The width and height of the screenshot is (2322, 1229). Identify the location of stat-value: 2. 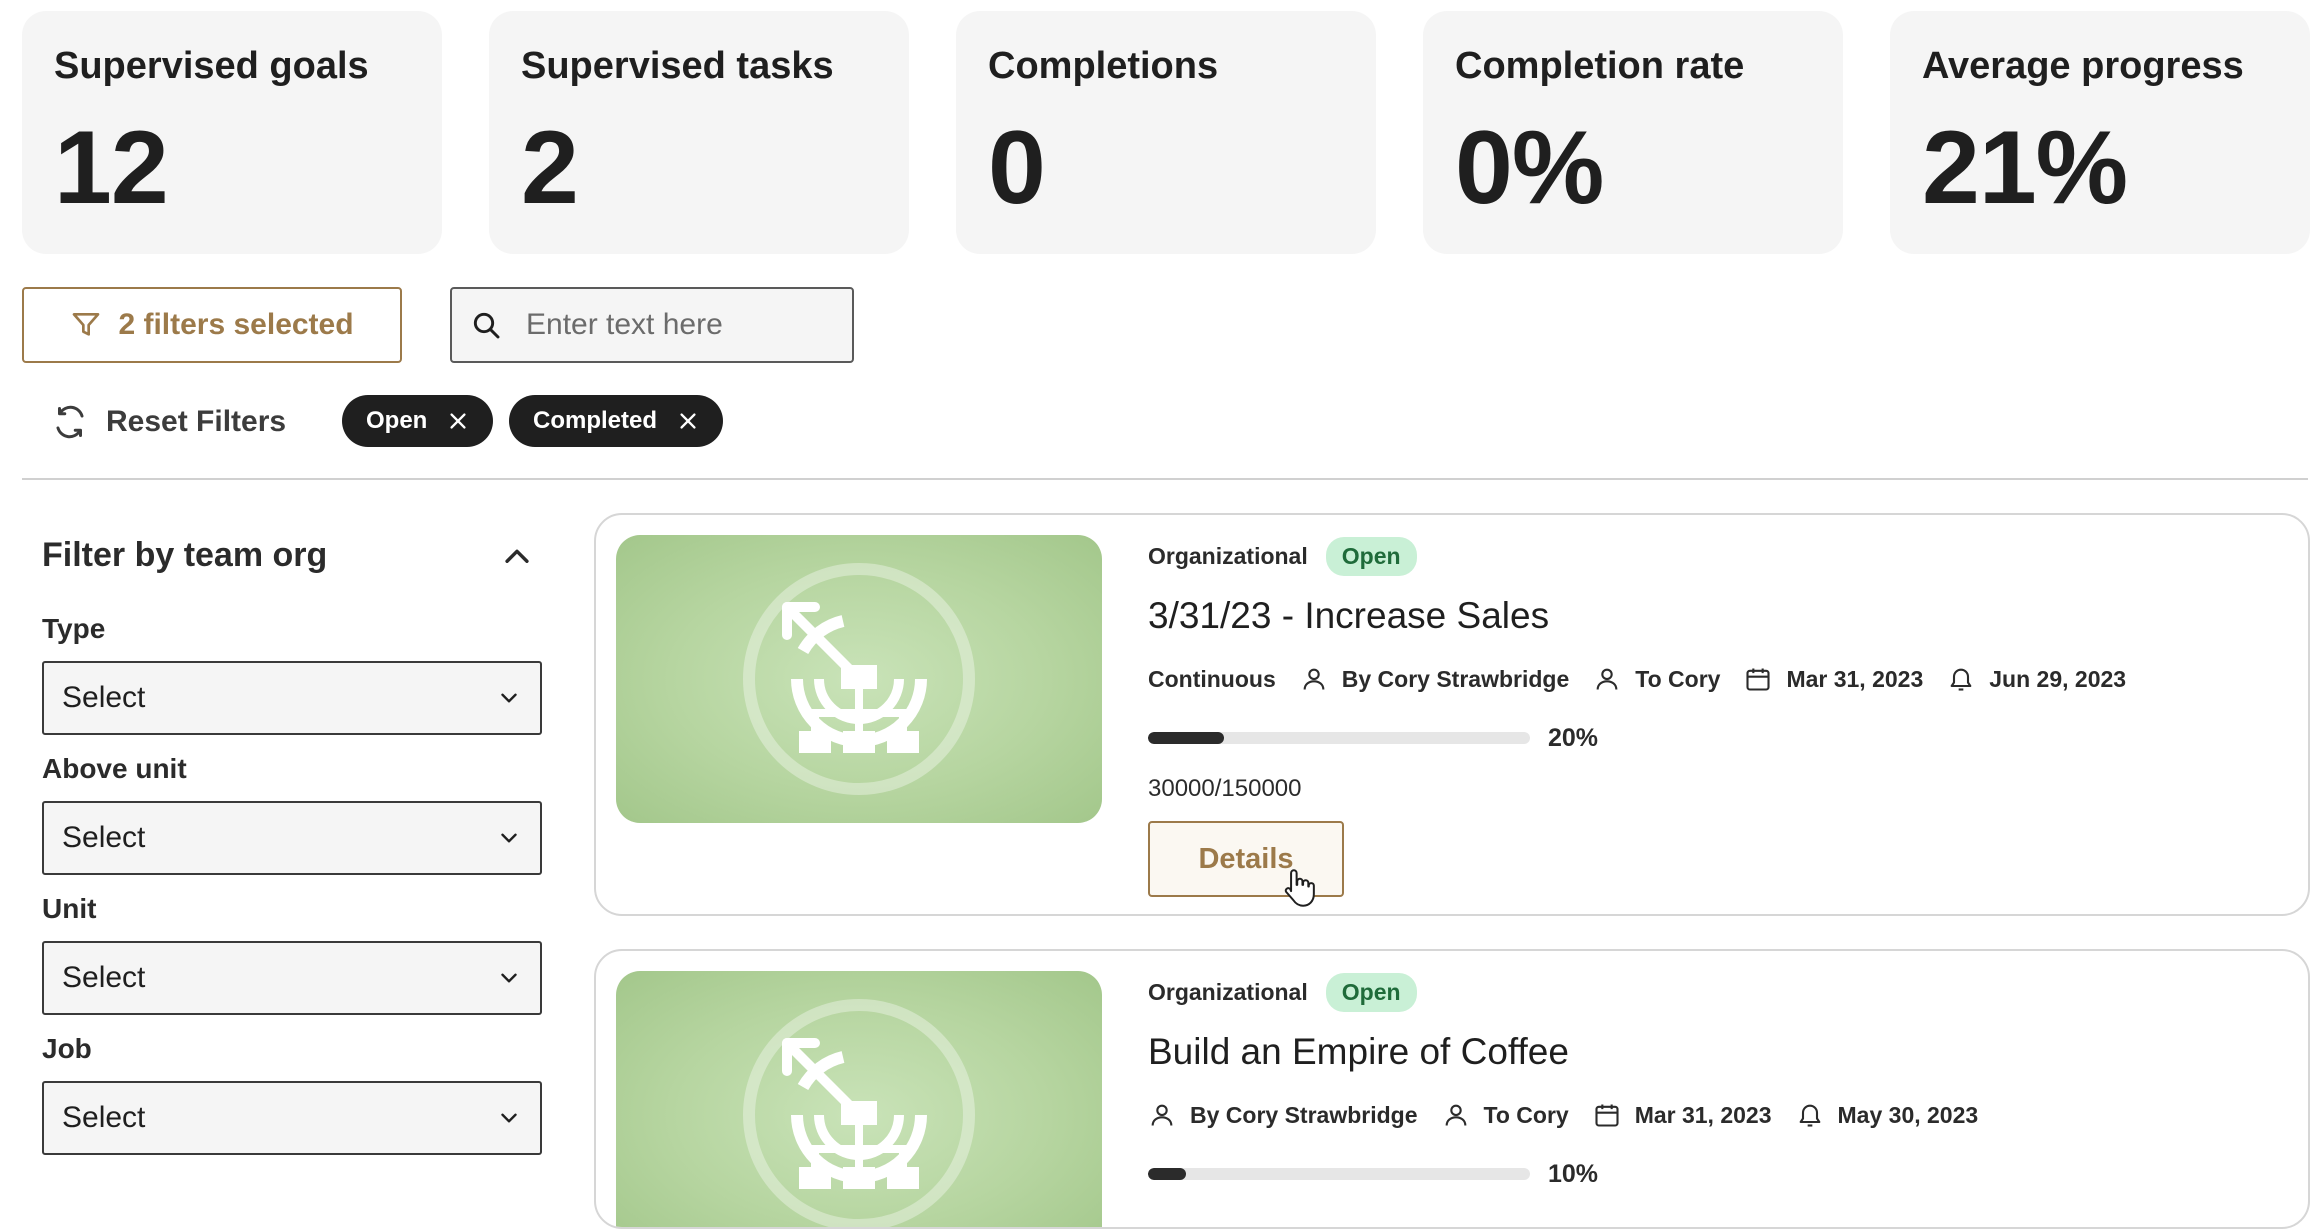
(550, 168).